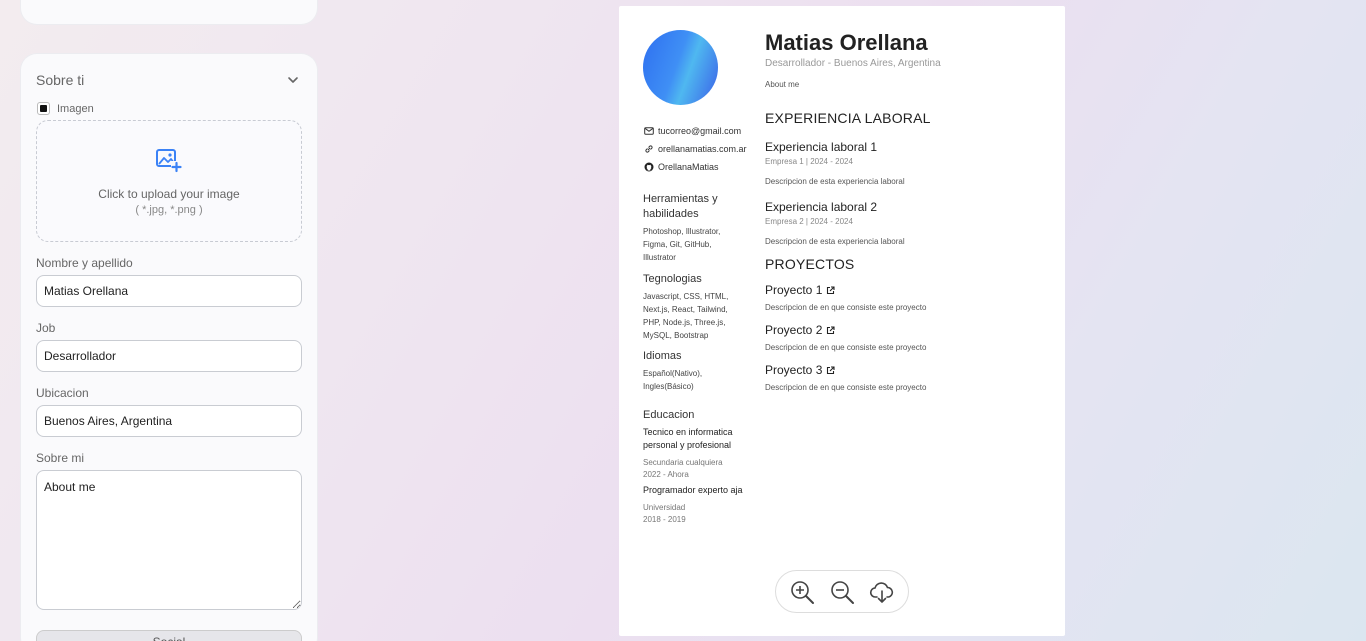 The height and width of the screenshot is (641, 1366). What do you see at coordinates (782, 84) in the screenshot?
I see `cv-about: About me` at bounding box center [782, 84].